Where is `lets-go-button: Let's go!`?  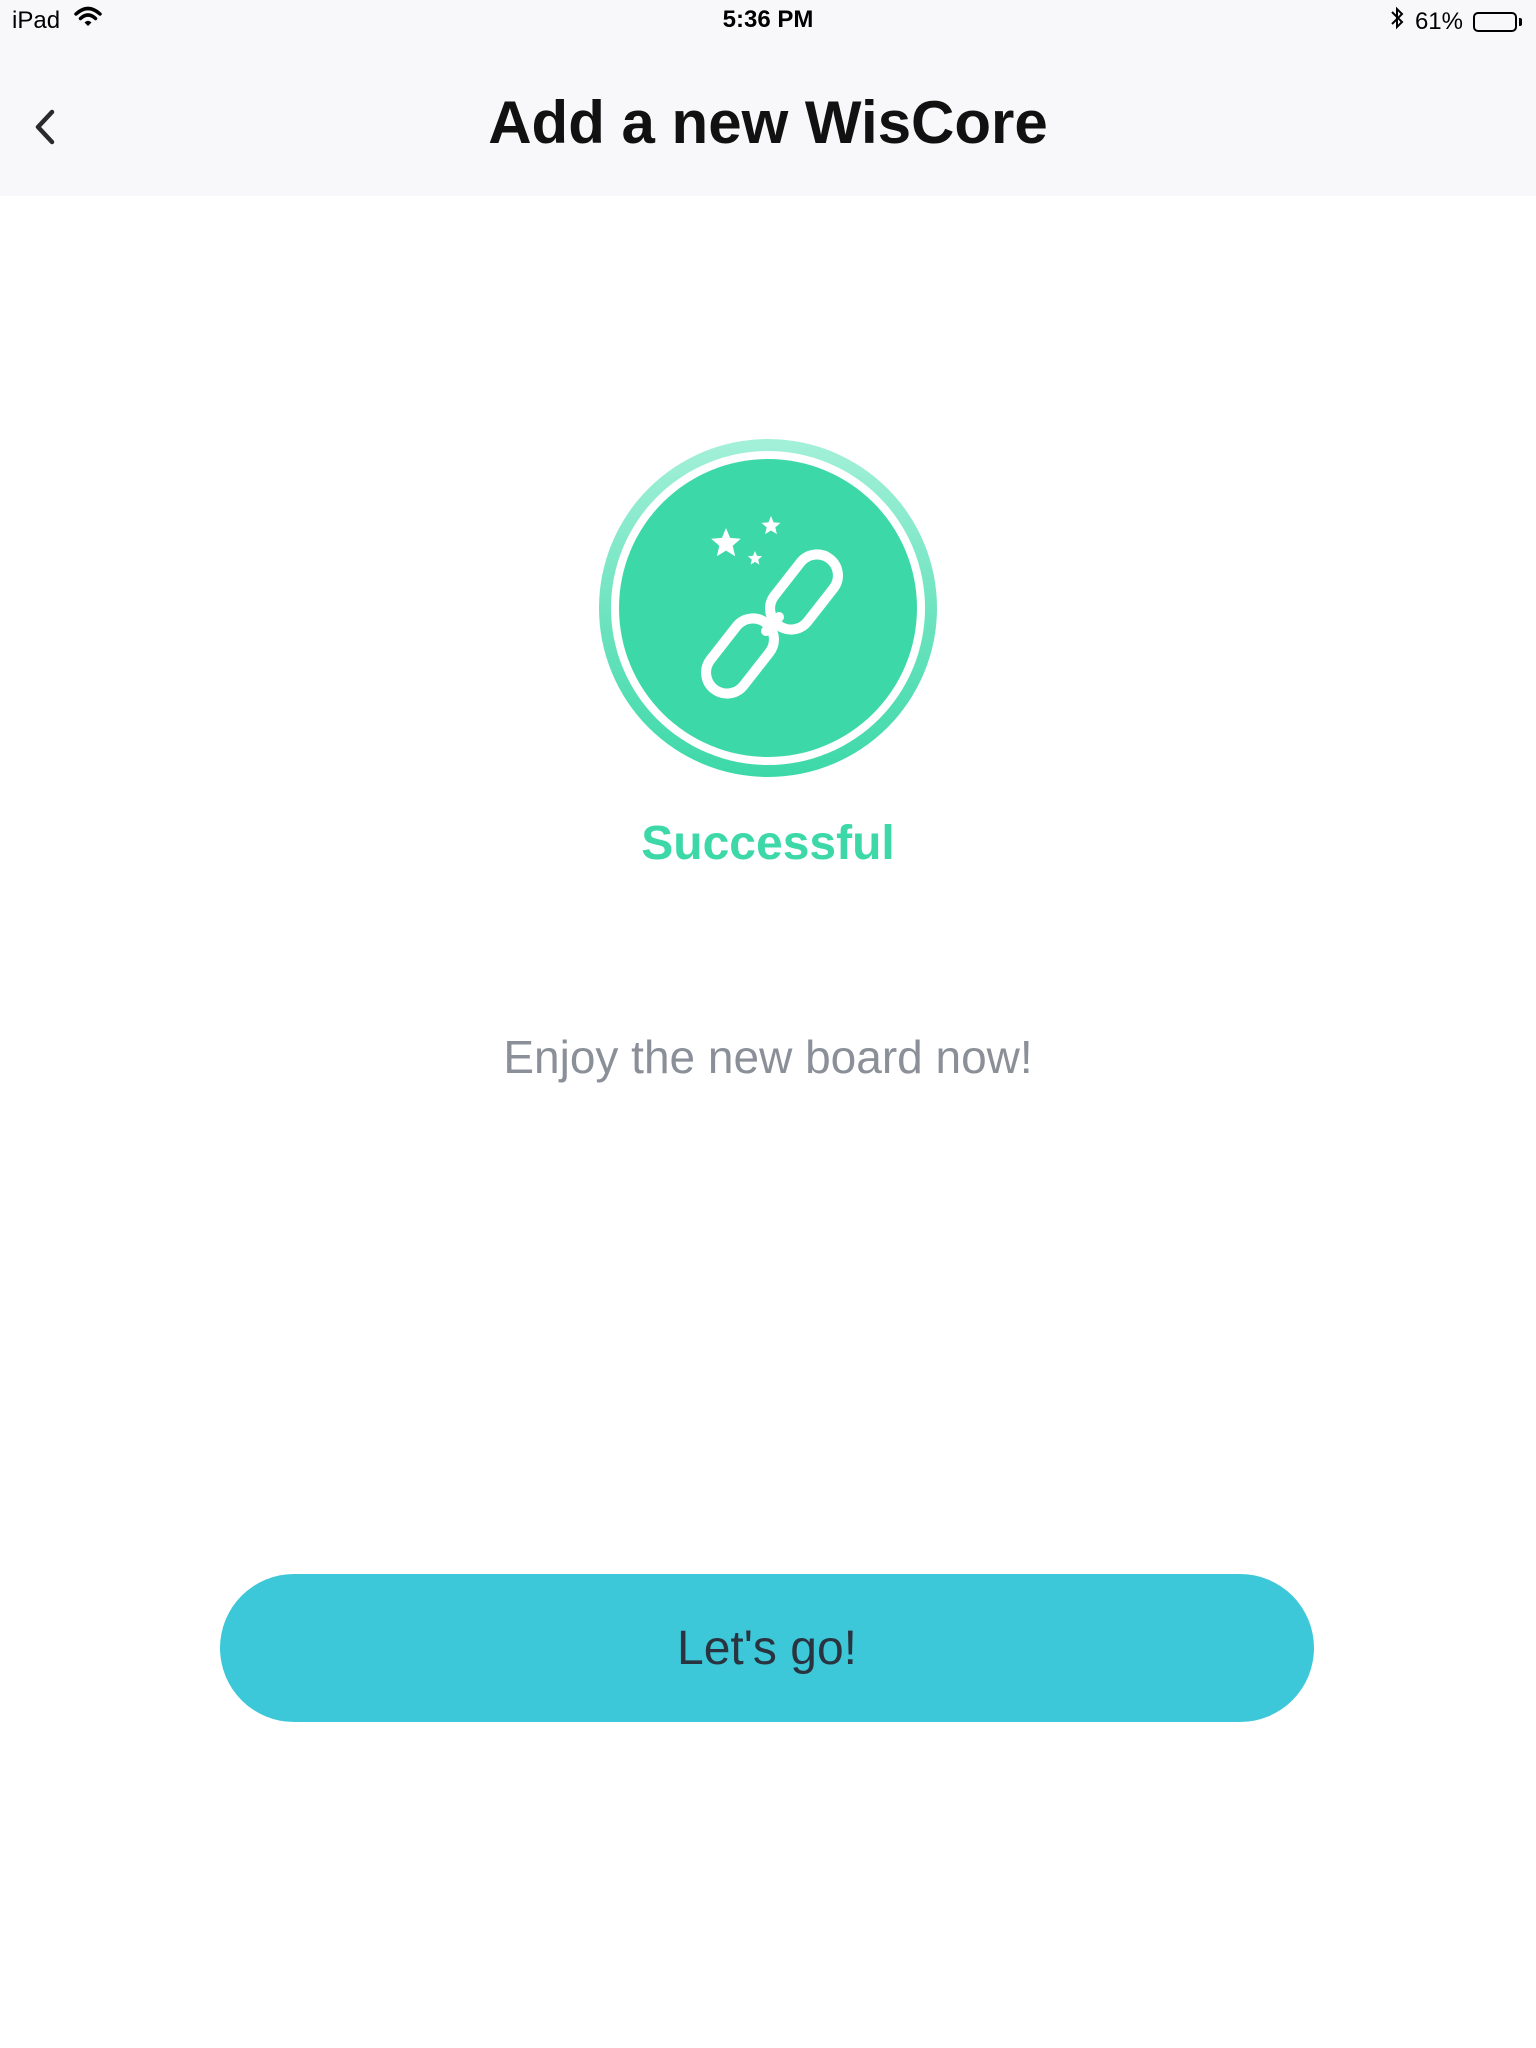 lets-go-button: Let's go! is located at coordinates (767, 1648).